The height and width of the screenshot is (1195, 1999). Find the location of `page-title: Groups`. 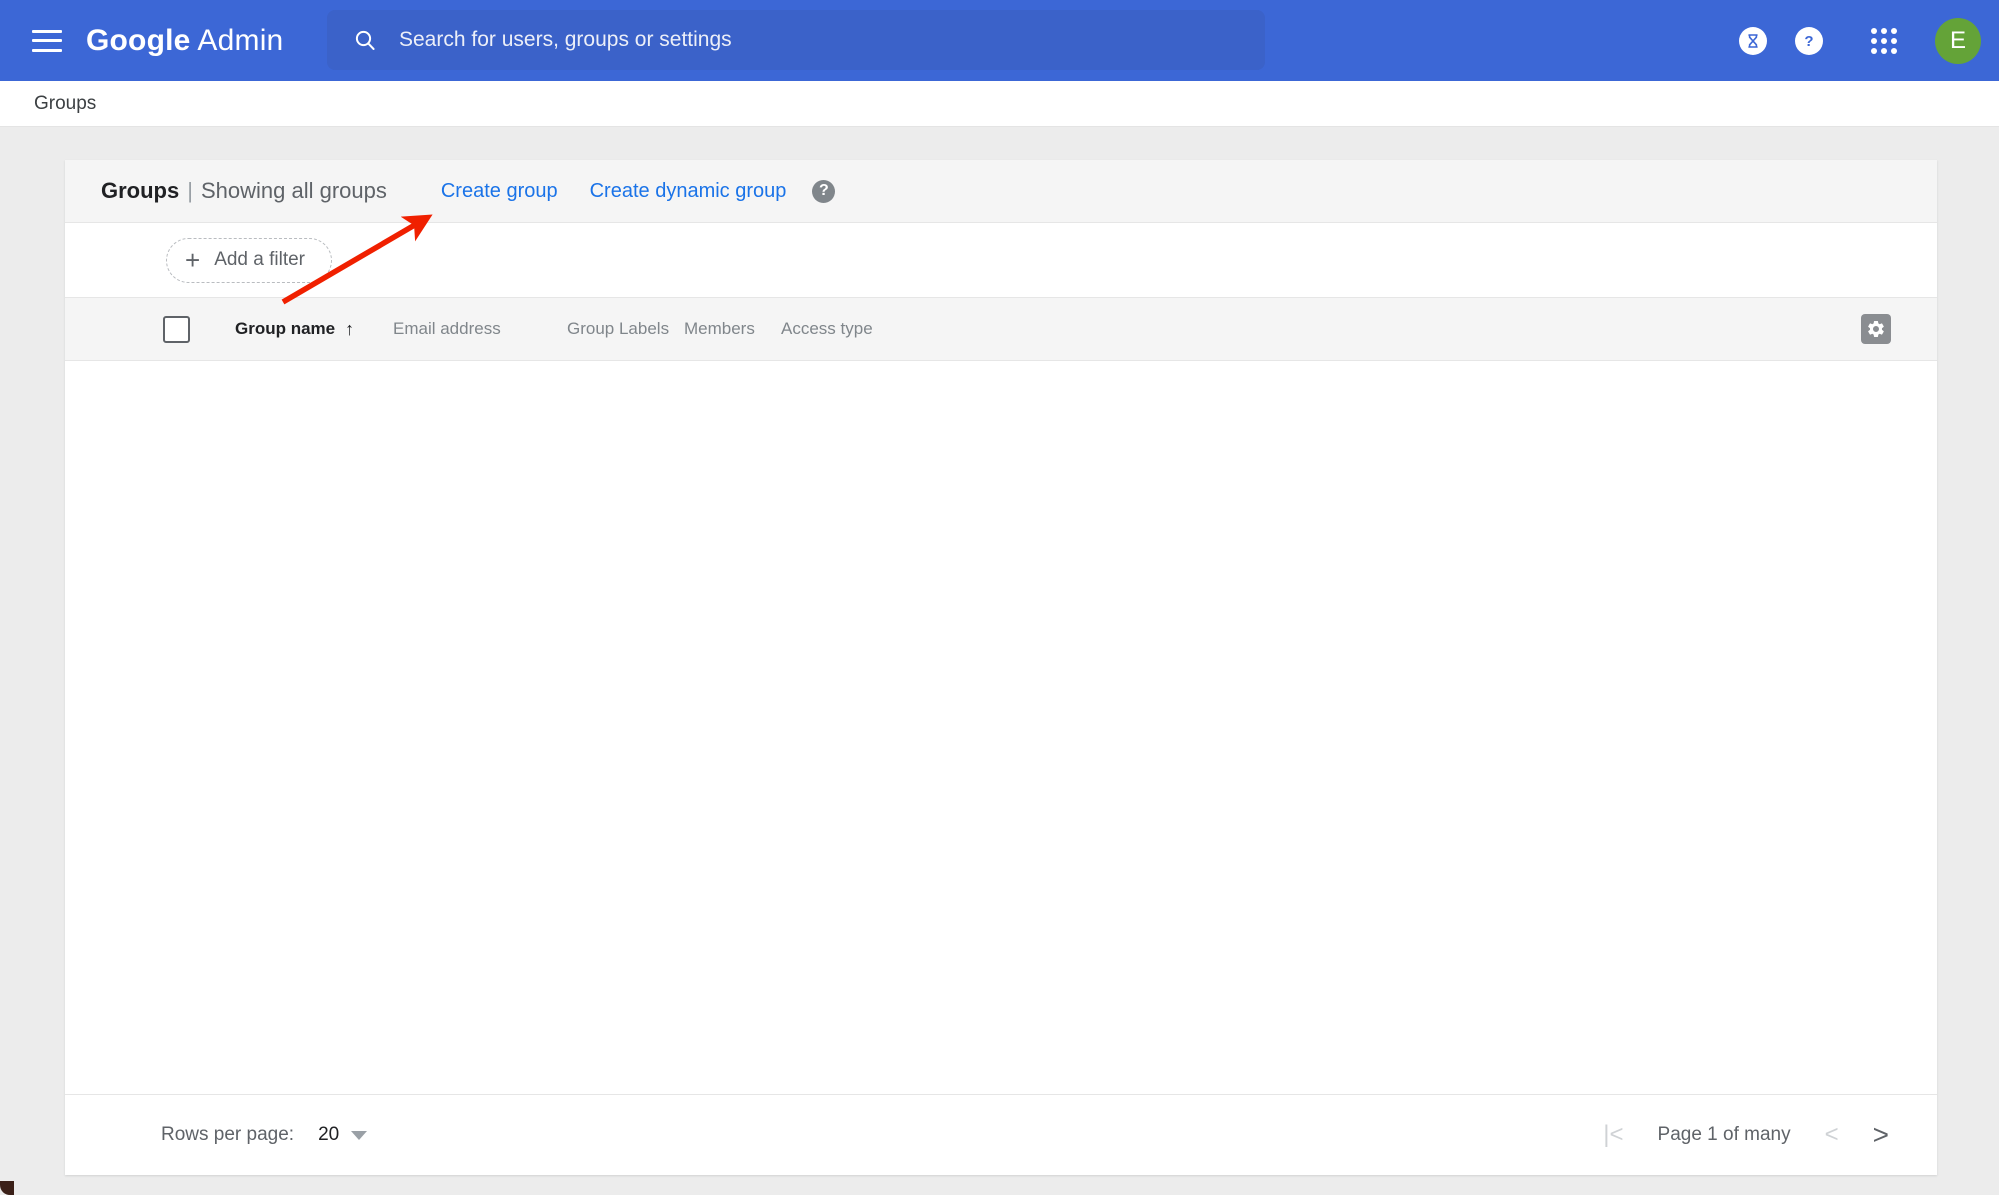

page-title: Groups is located at coordinates (140, 190).